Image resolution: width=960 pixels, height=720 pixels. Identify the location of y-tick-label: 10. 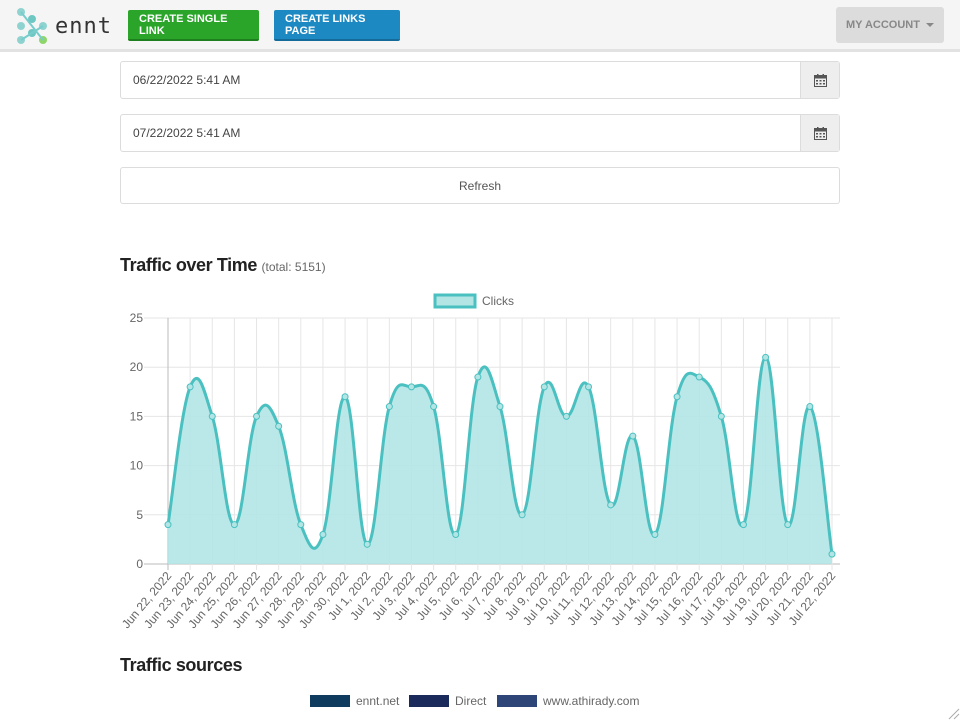
(137, 466).